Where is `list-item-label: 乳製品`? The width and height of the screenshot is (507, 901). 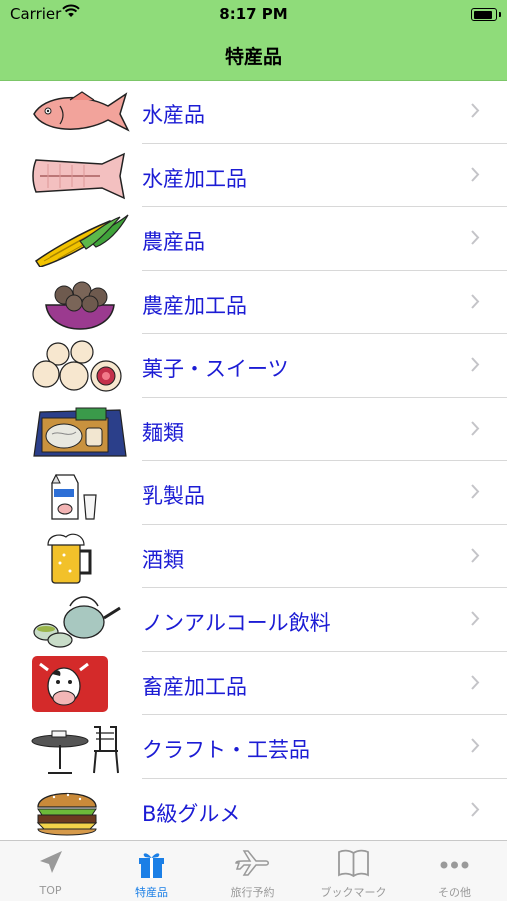 list-item-label: 乳製品 is located at coordinates (173, 496).